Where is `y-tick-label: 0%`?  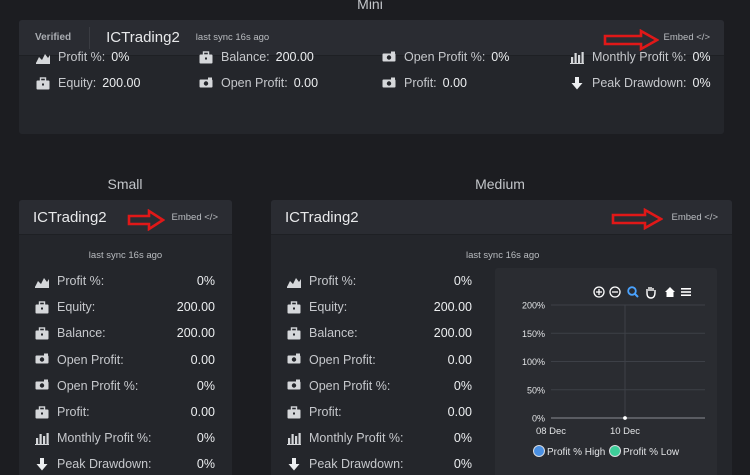 y-tick-label: 0% is located at coordinates (538, 419).